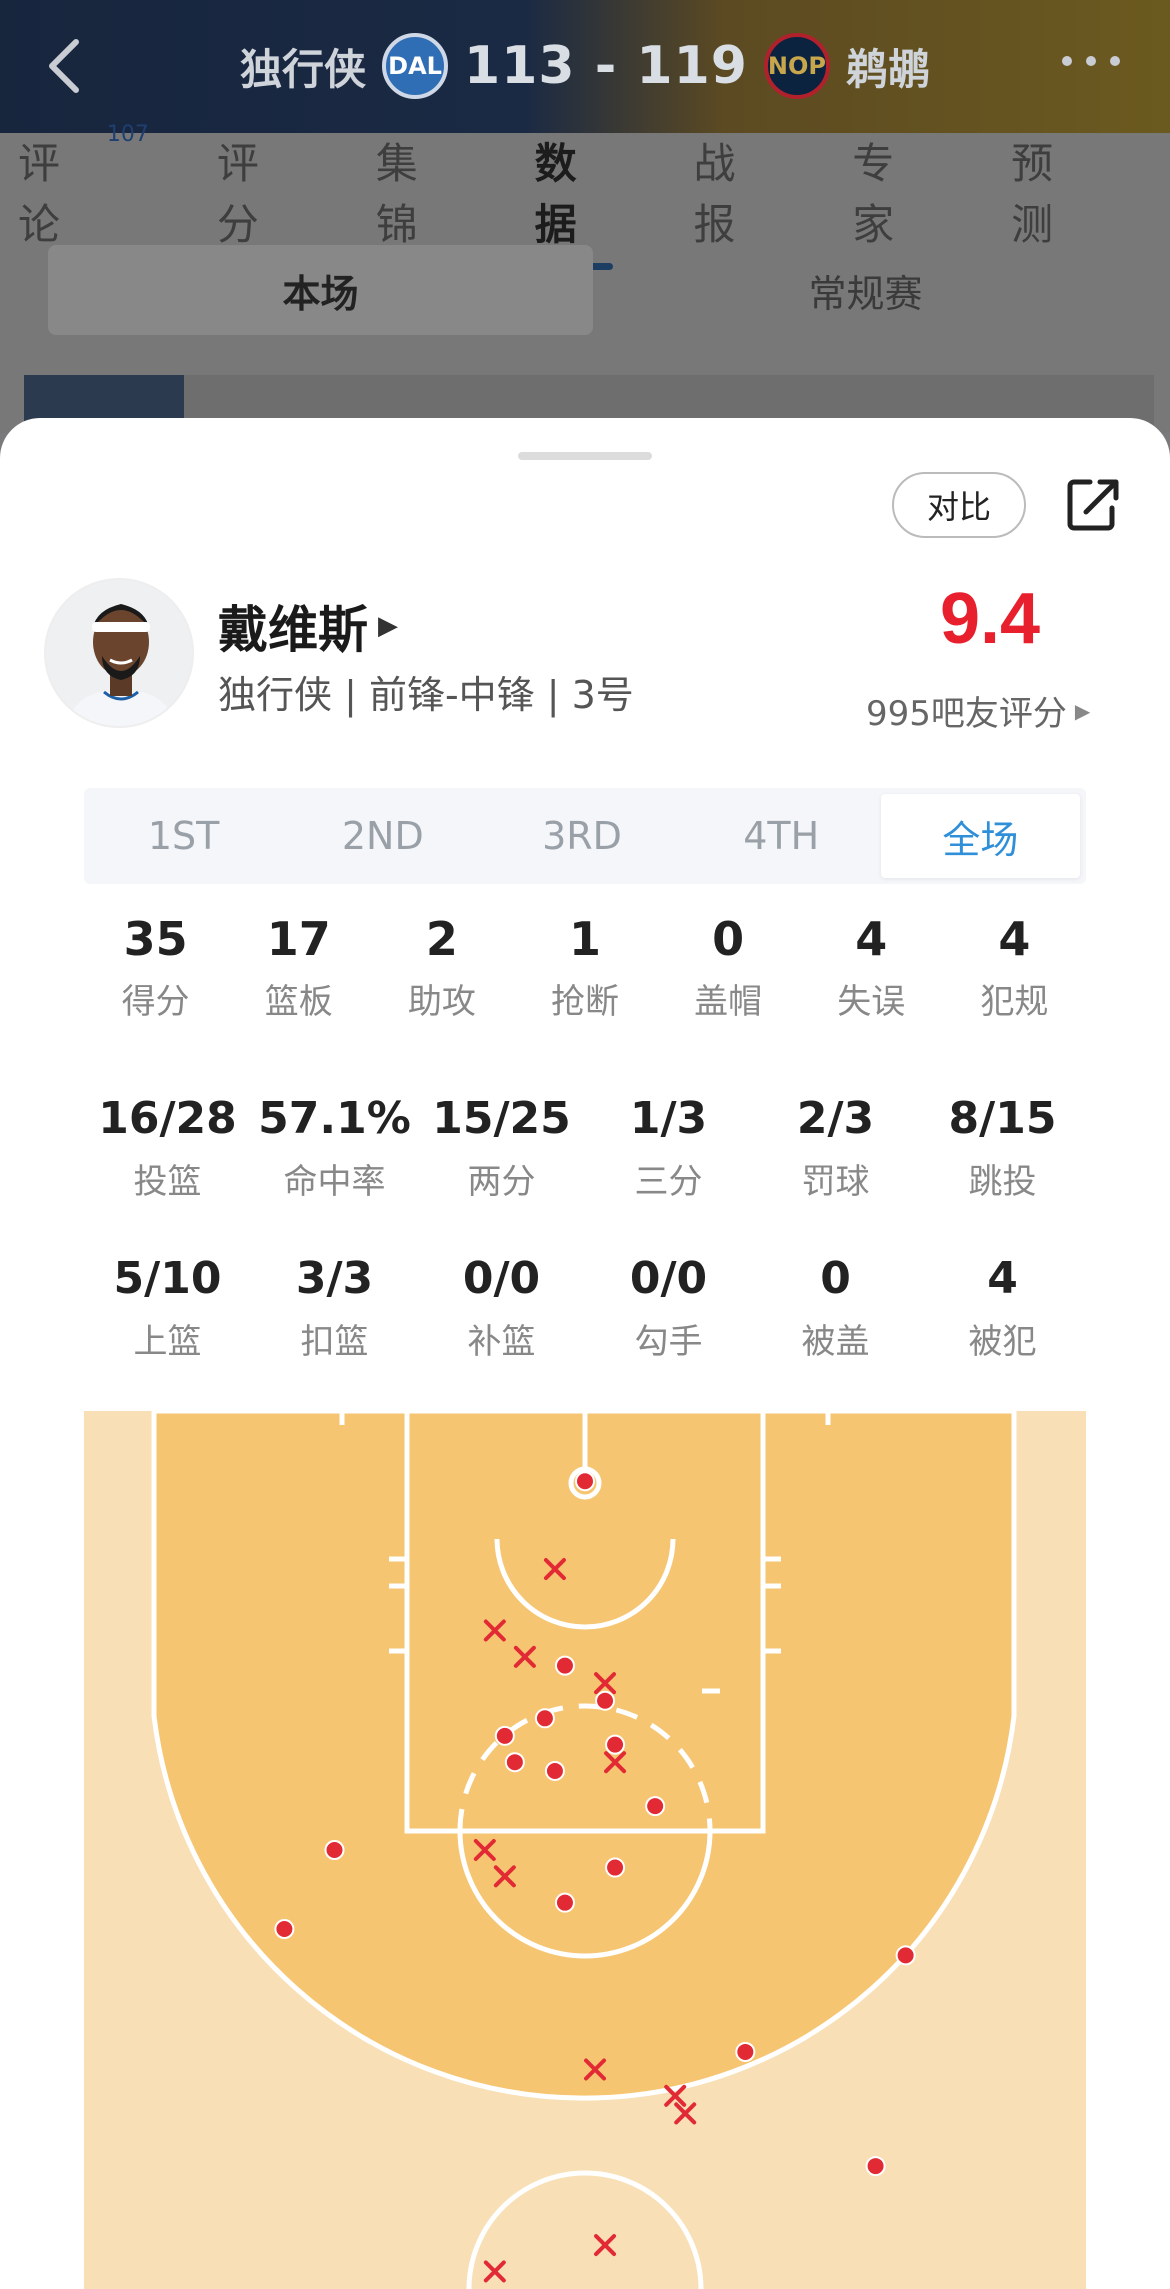 This screenshot has height=2289, width=1170. I want to click on stat-value: 57.1%, so click(334, 1118).